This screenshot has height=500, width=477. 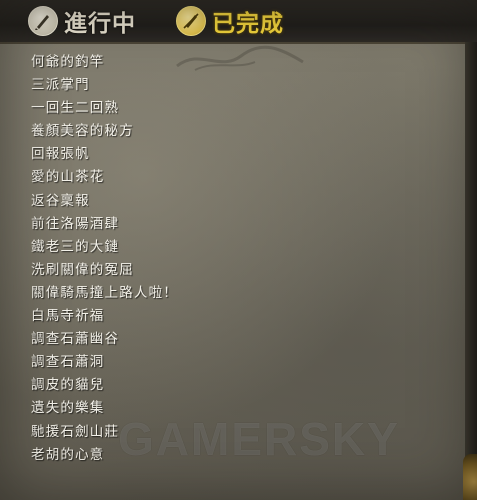 I want to click on quest-item: 調查石蕭洞, so click(x=104, y=362).